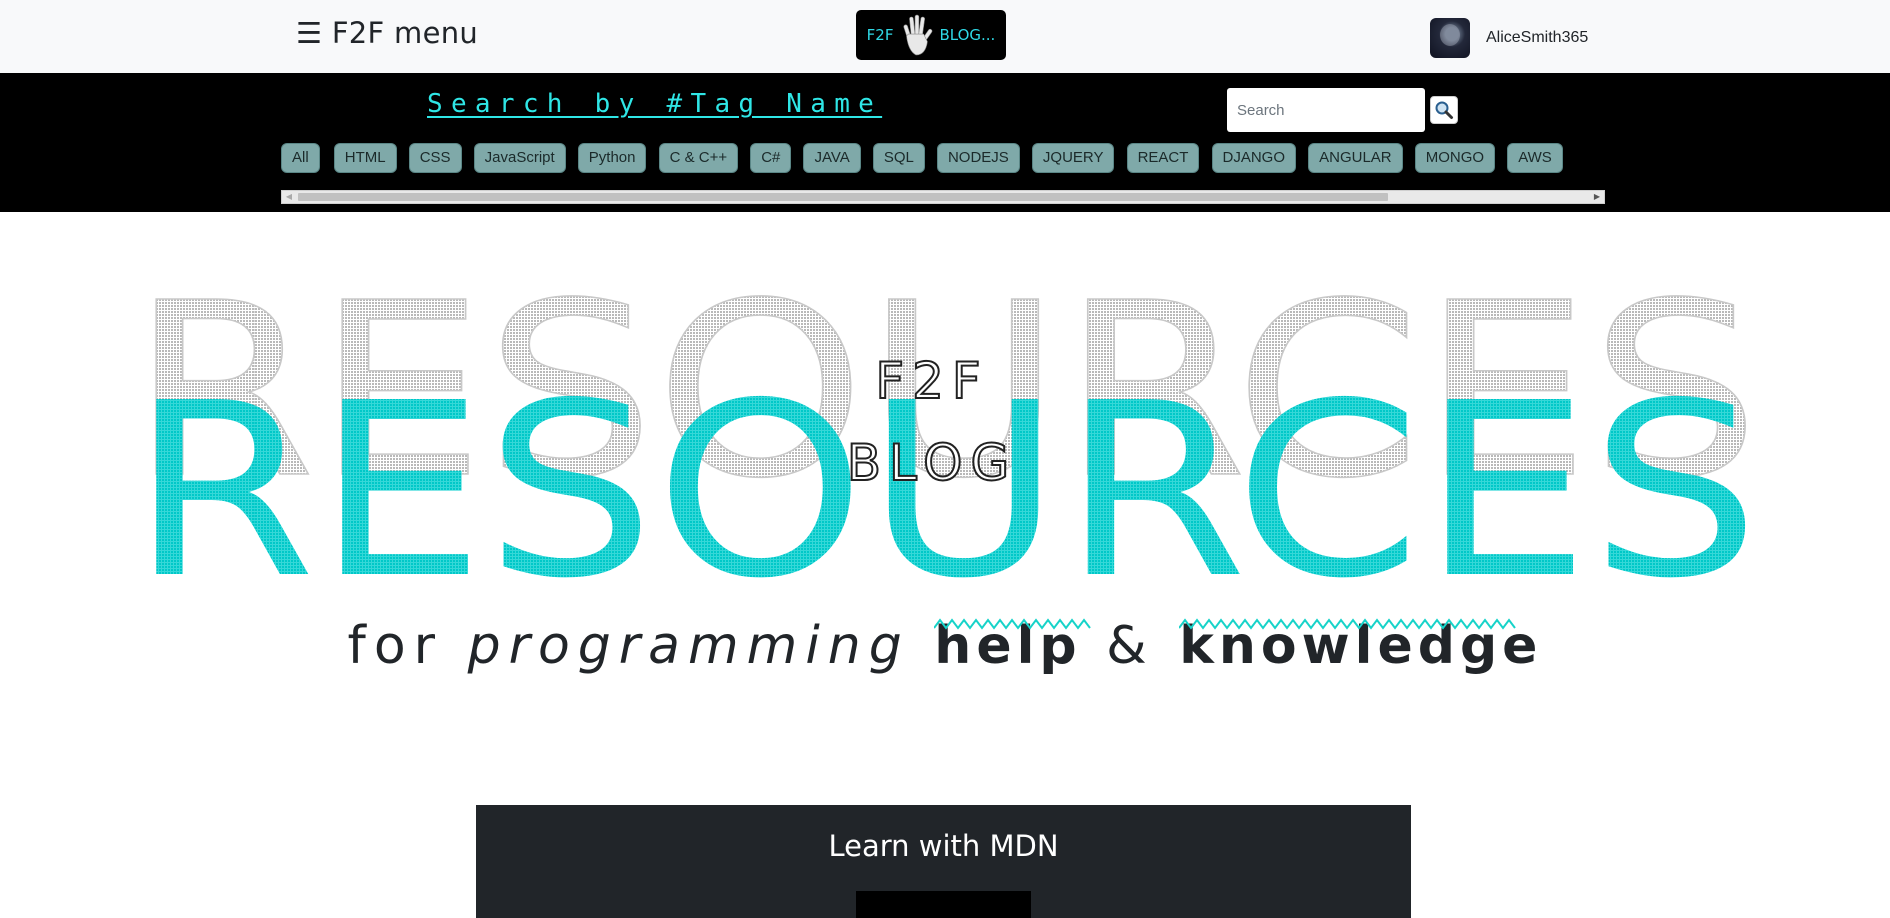  What do you see at coordinates (1326, 110) in the screenshot?
I see `search-input` at bounding box center [1326, 110].